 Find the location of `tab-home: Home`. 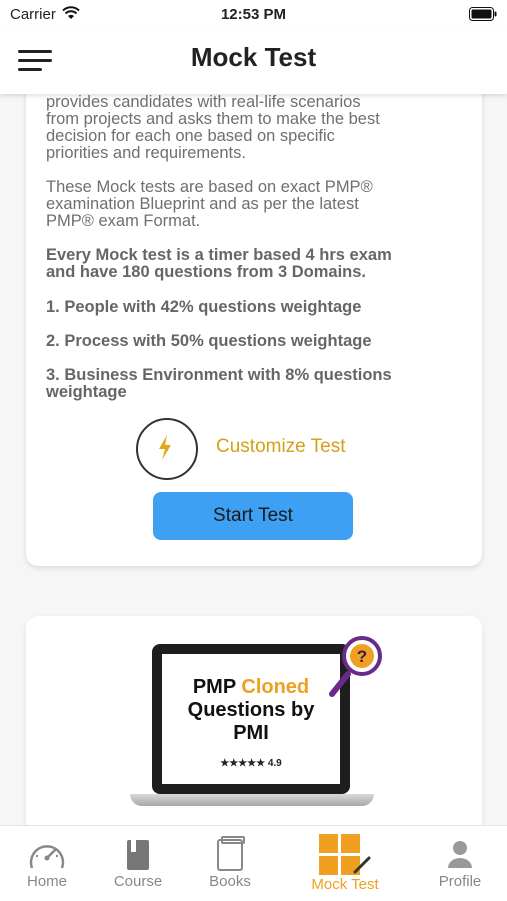

tab-home: Home is located at coordinates (47, 863).